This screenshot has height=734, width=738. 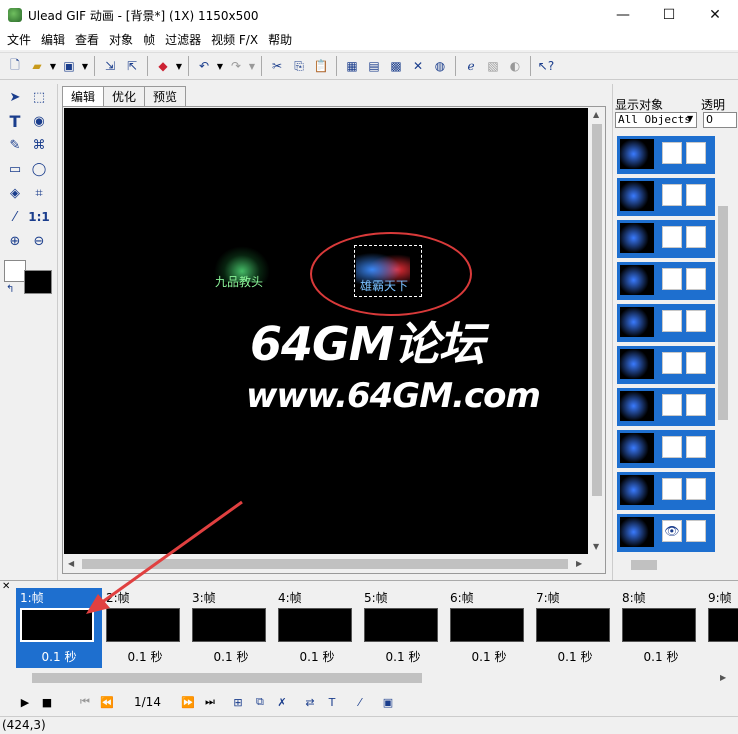 What do you see at coordinates (124, 96) in the screenshot?
I see `tab-optimize: 优化` at bounding box center [124, 96].